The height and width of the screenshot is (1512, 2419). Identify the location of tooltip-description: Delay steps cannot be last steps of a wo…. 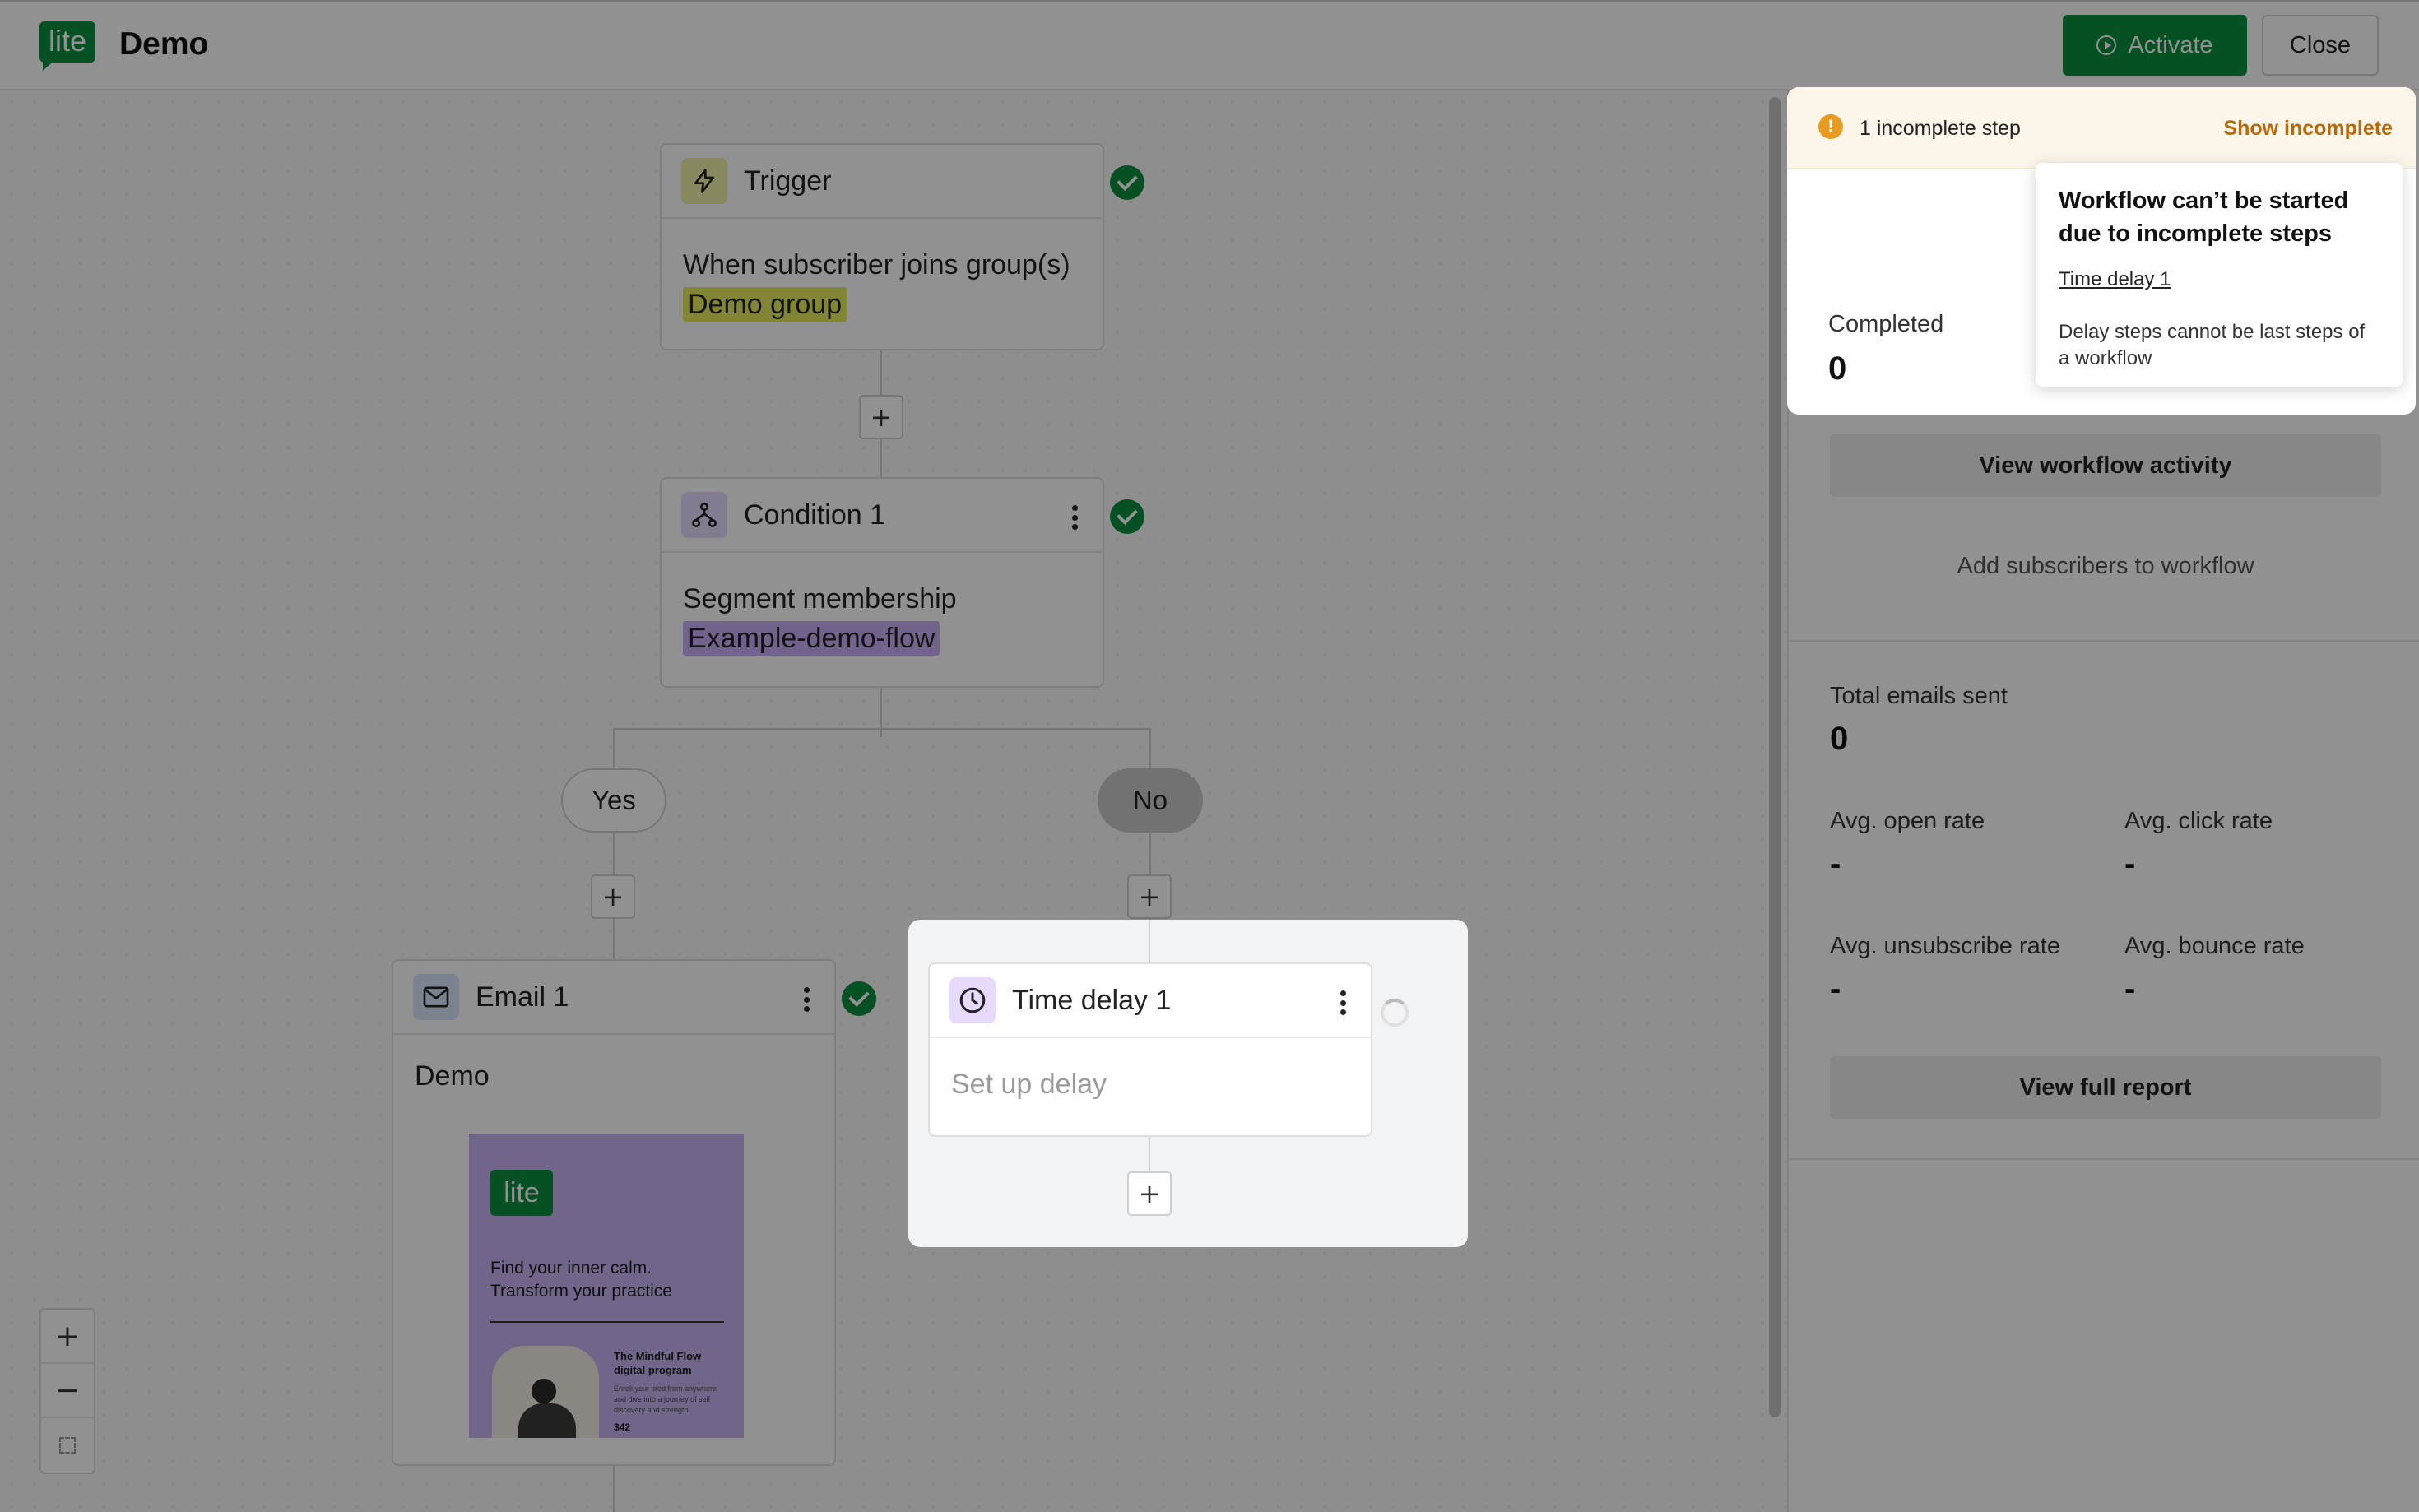
(2212, 345).